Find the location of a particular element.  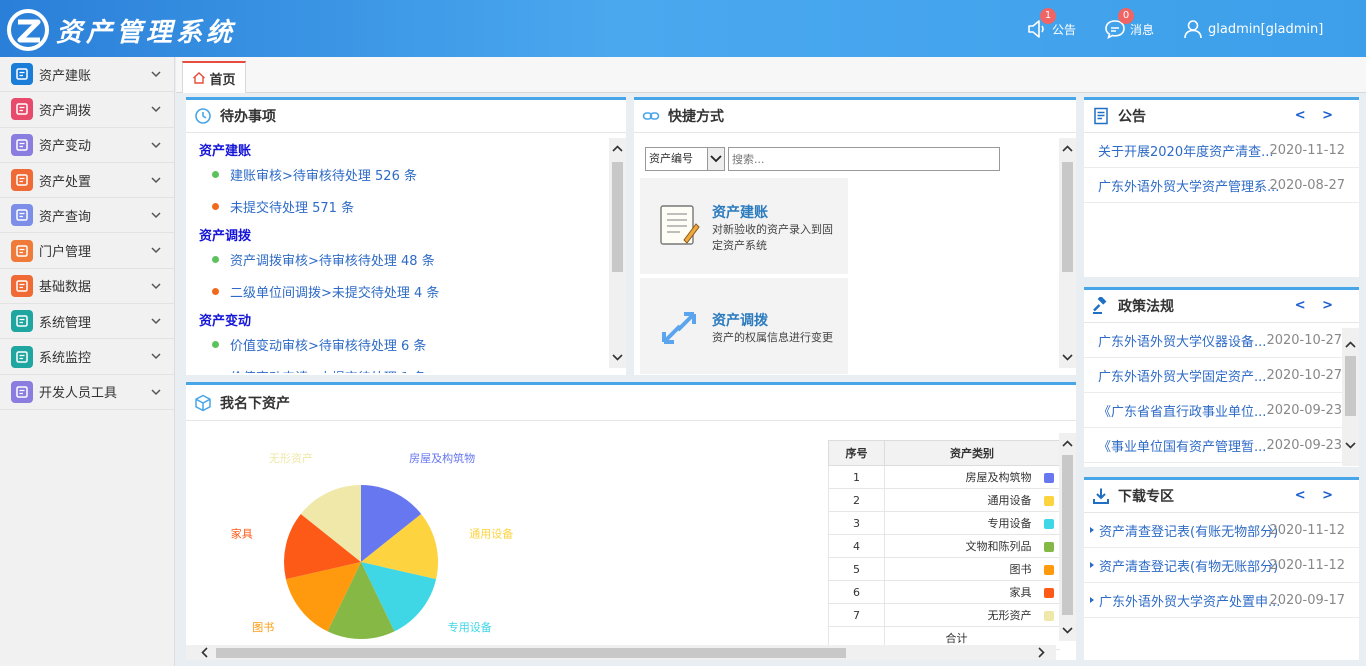

policy-list-item: 广东外语外贸大学仪器设备... 2020-10-27 is located at coordinates (1213, 340).